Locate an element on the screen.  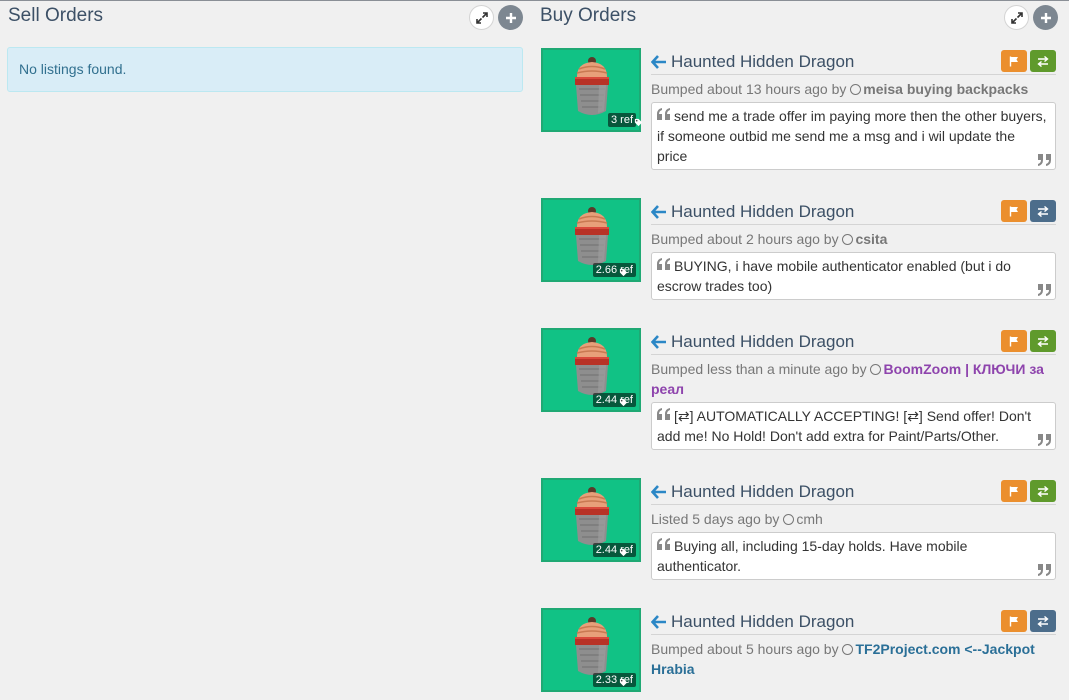
user-name-link: meisa buying backpacks is located at coordinates (945, 89).